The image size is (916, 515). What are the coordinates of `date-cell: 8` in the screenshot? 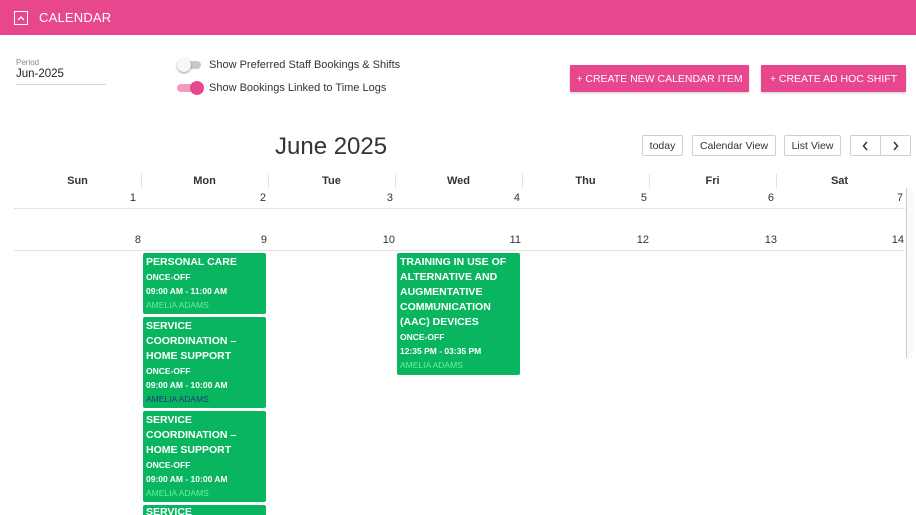 It's located at (126, 240).